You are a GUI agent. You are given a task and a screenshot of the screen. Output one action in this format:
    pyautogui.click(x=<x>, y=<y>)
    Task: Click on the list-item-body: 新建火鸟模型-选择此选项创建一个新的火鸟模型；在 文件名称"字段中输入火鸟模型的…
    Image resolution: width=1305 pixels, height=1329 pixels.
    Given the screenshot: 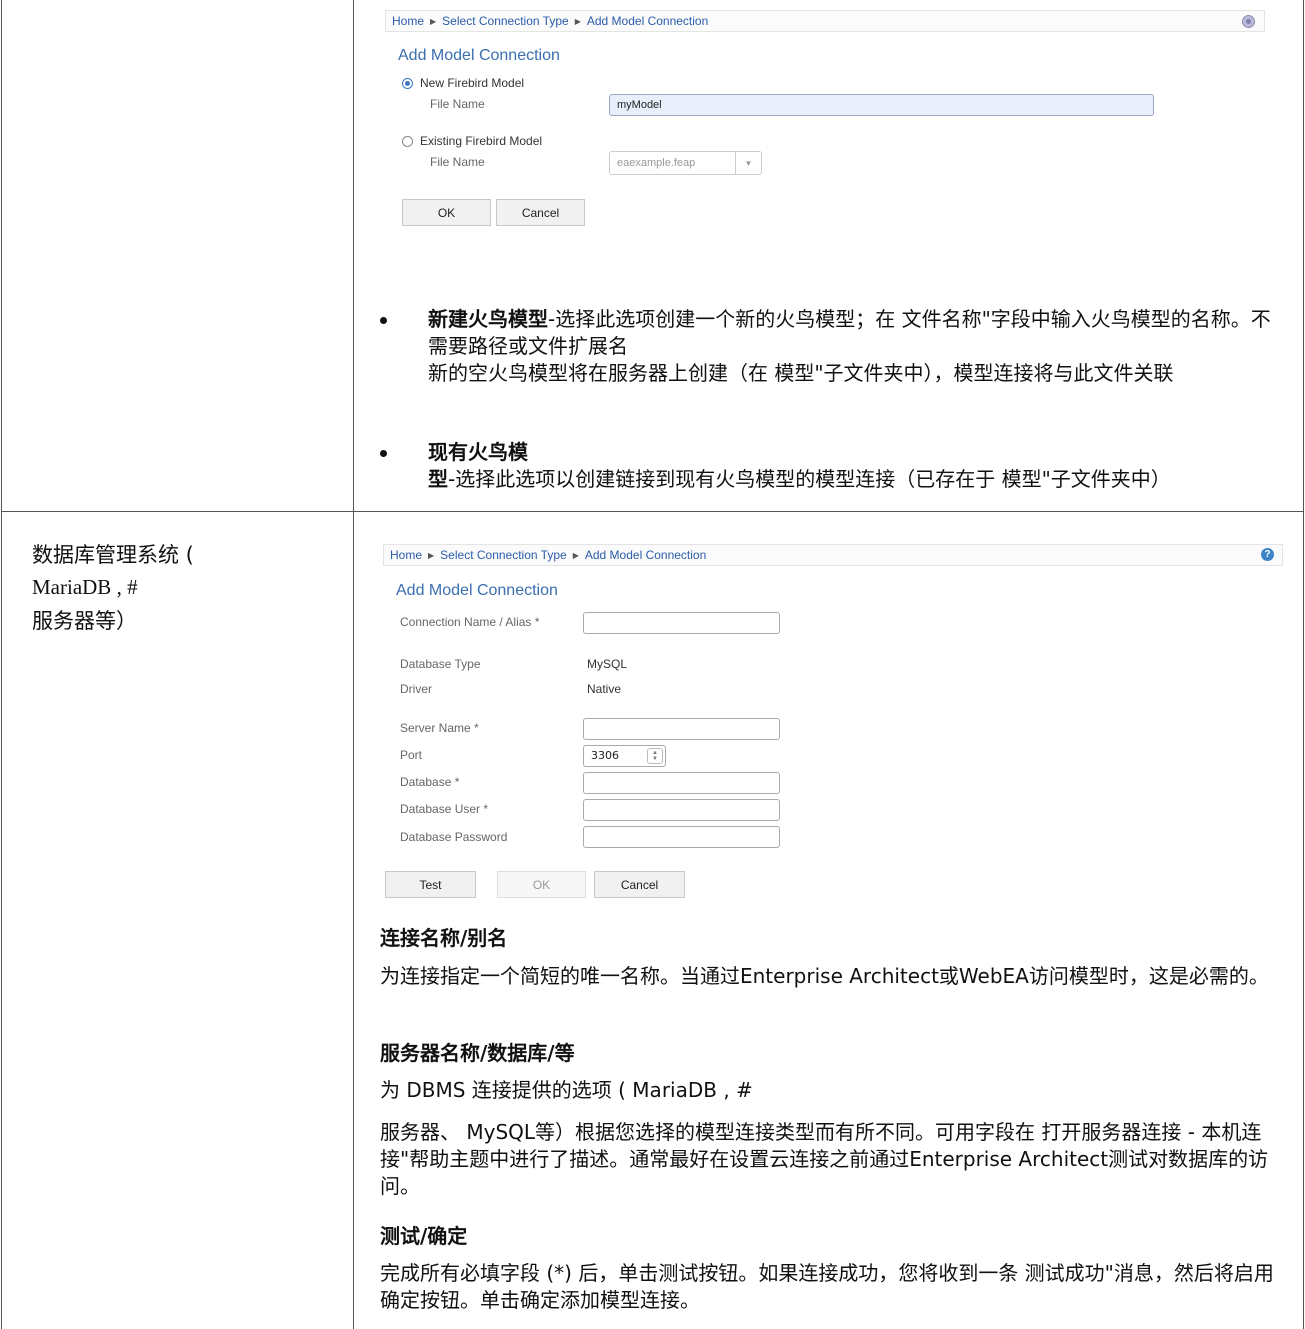 What is the action you would take?
    pyautogui.click(x=858, y=346)
    